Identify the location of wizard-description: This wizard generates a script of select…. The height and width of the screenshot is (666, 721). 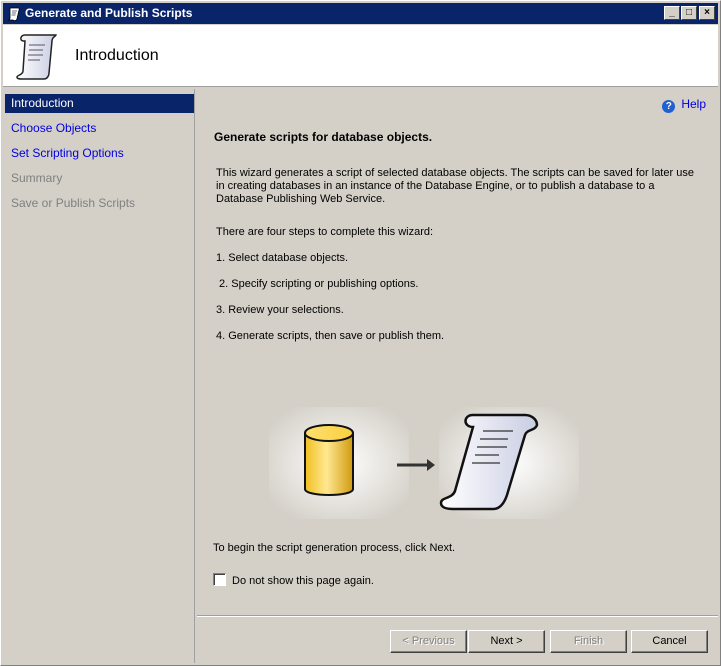
(455, 186).